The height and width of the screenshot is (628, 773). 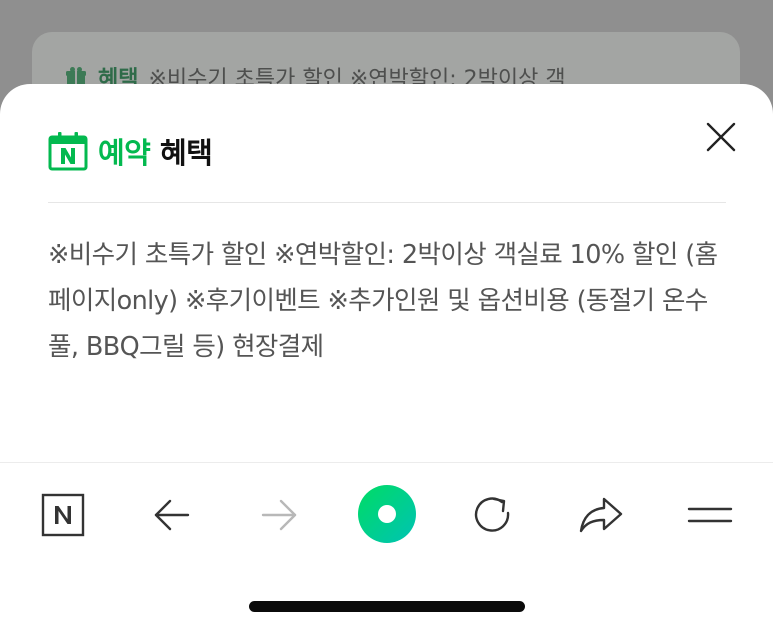 I want to click on forward-button, so click(x=279, y=515).